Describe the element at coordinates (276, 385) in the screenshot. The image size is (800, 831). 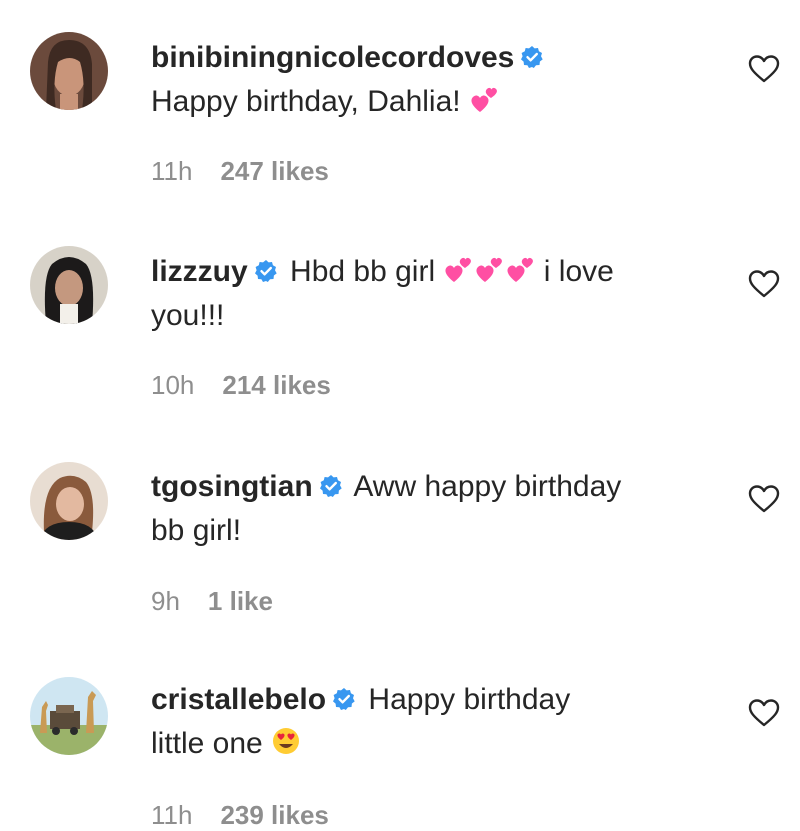
I see `comment-likes: 214 likes` at that location.